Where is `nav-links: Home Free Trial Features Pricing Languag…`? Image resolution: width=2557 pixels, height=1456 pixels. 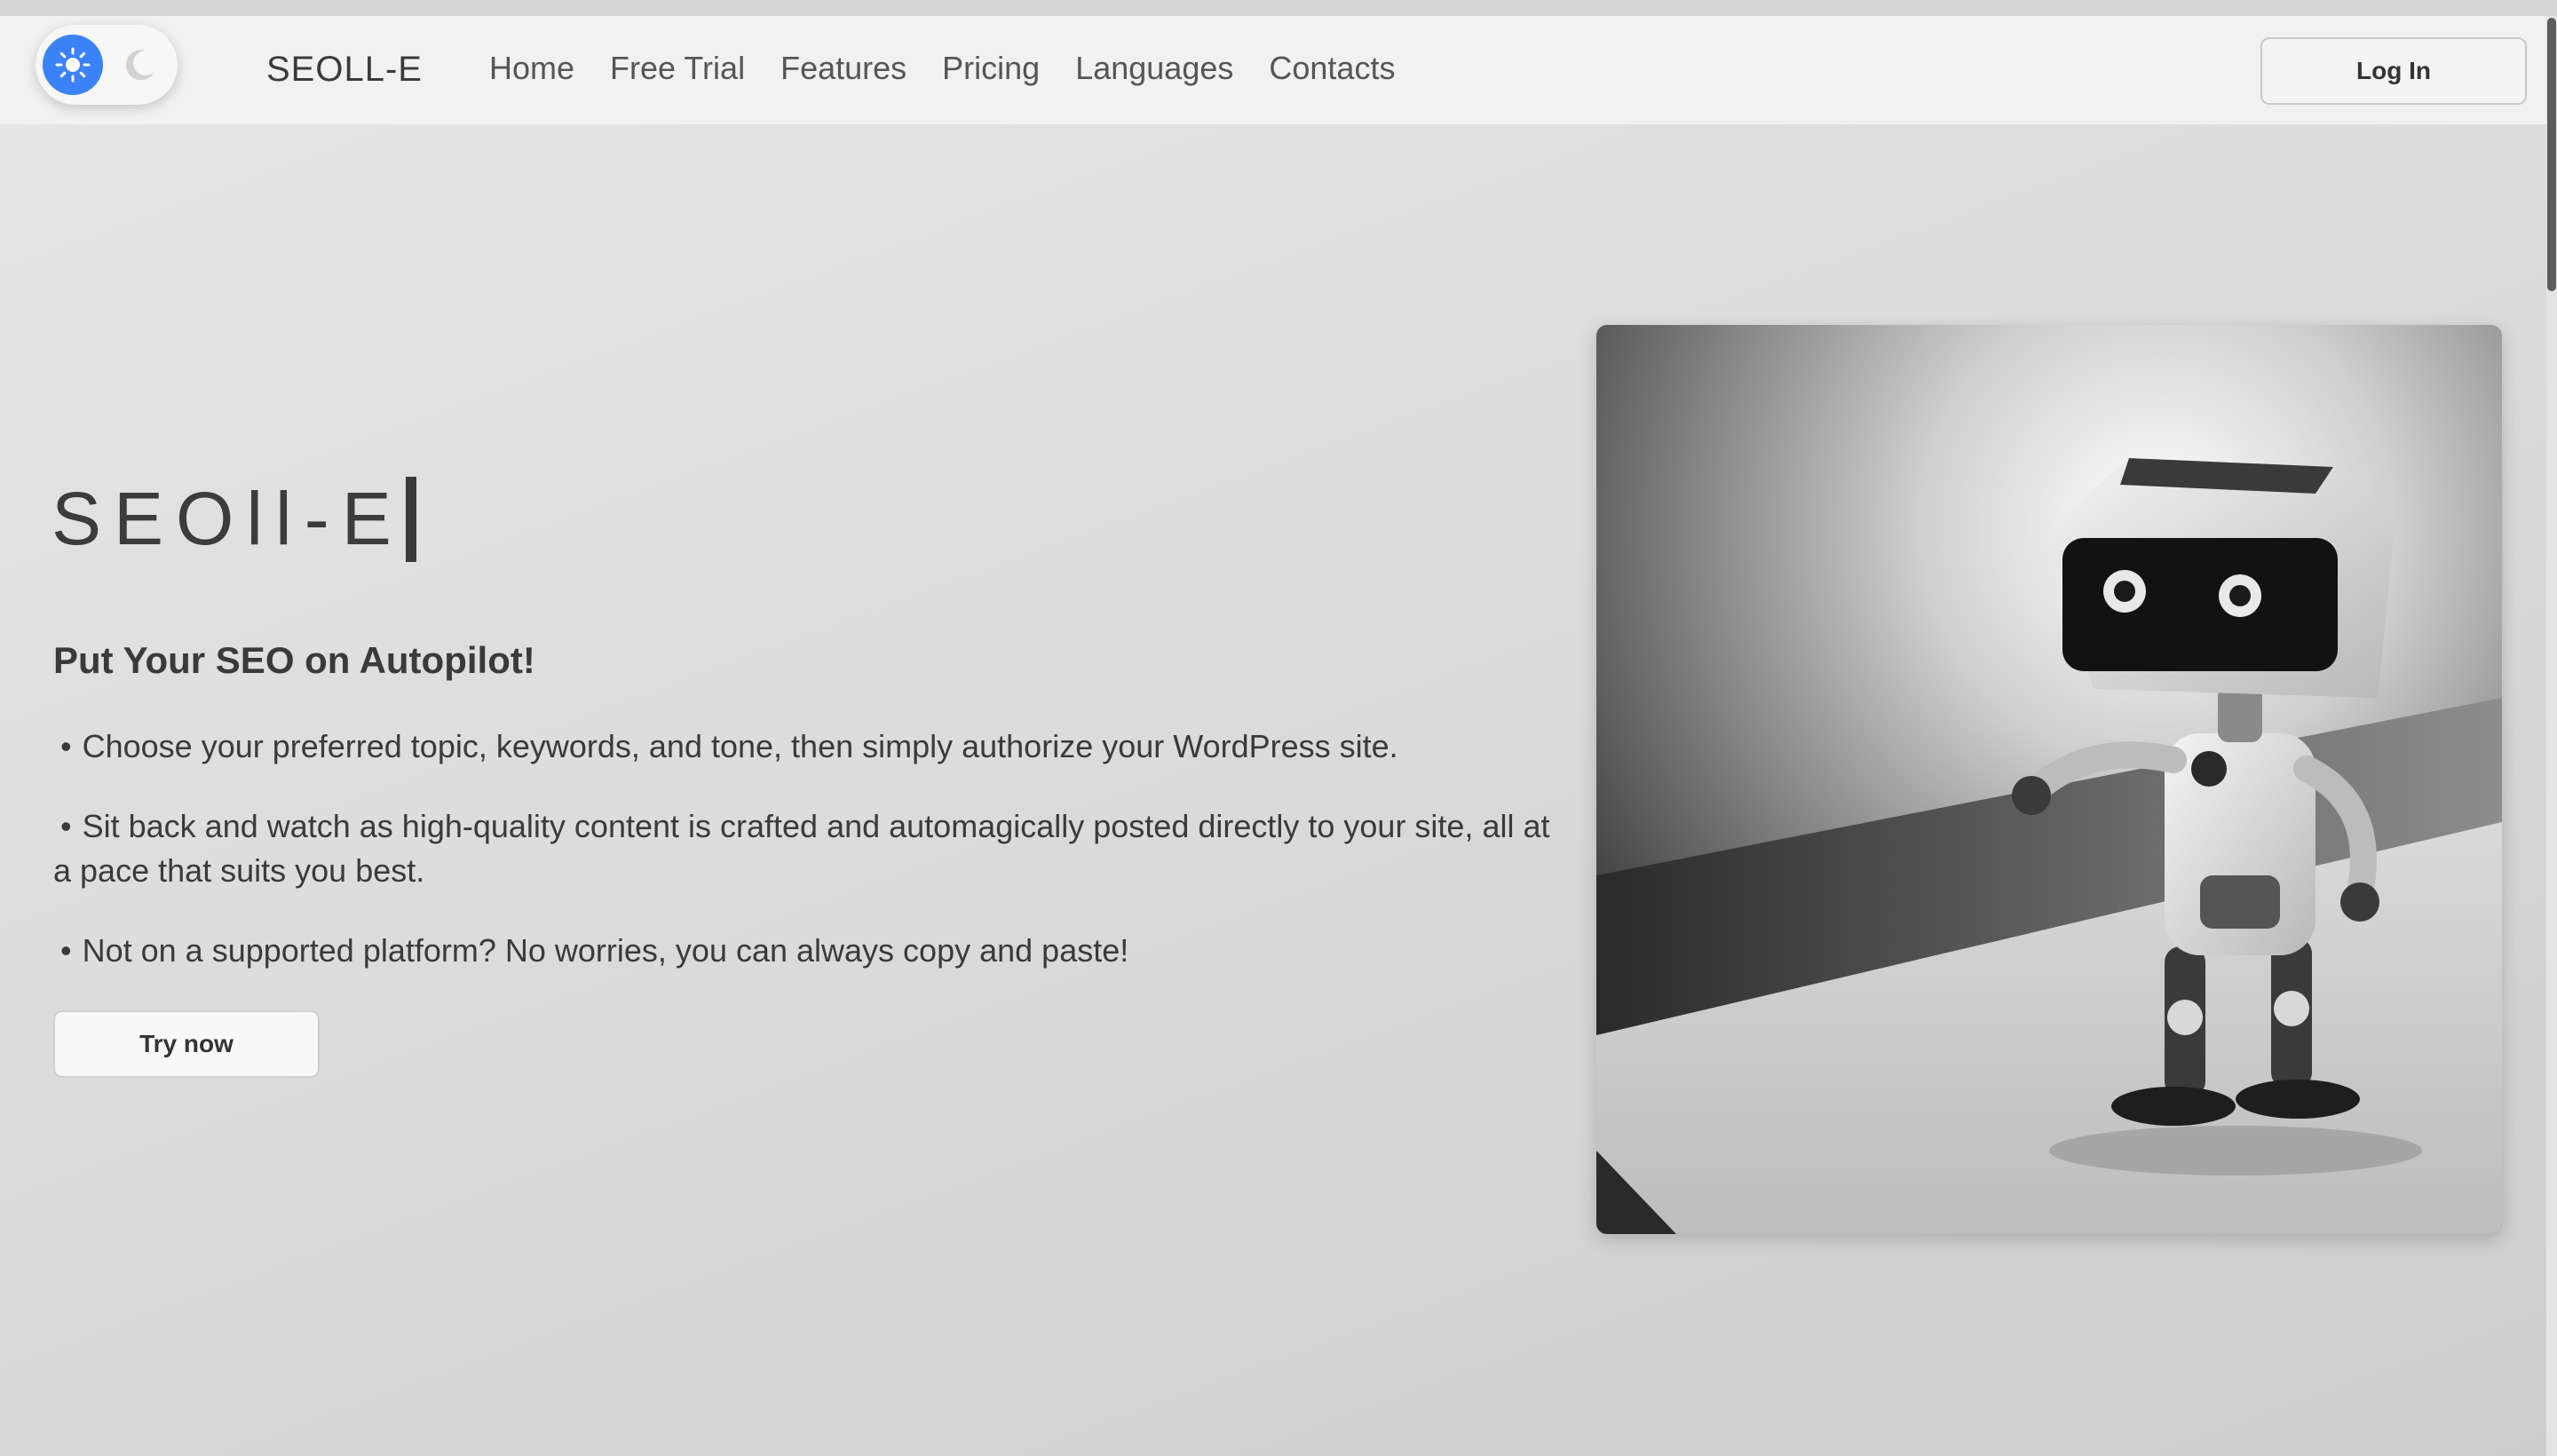 nav-links: Home Free Trial Features Pricing Languag… is located at coordinates (942, 68).